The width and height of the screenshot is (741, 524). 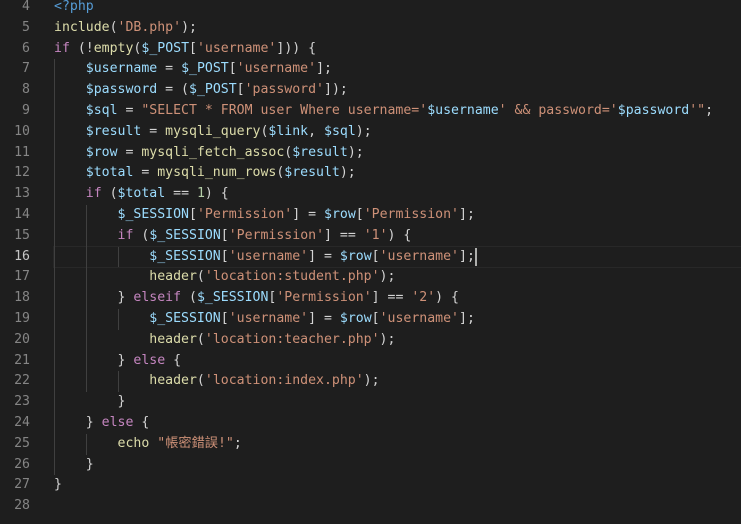 What do you see at coordinates (397, 90) in the screenshot?
I see `code-line: $password = ($_POST['password']);` at bounding box center [397, 90].